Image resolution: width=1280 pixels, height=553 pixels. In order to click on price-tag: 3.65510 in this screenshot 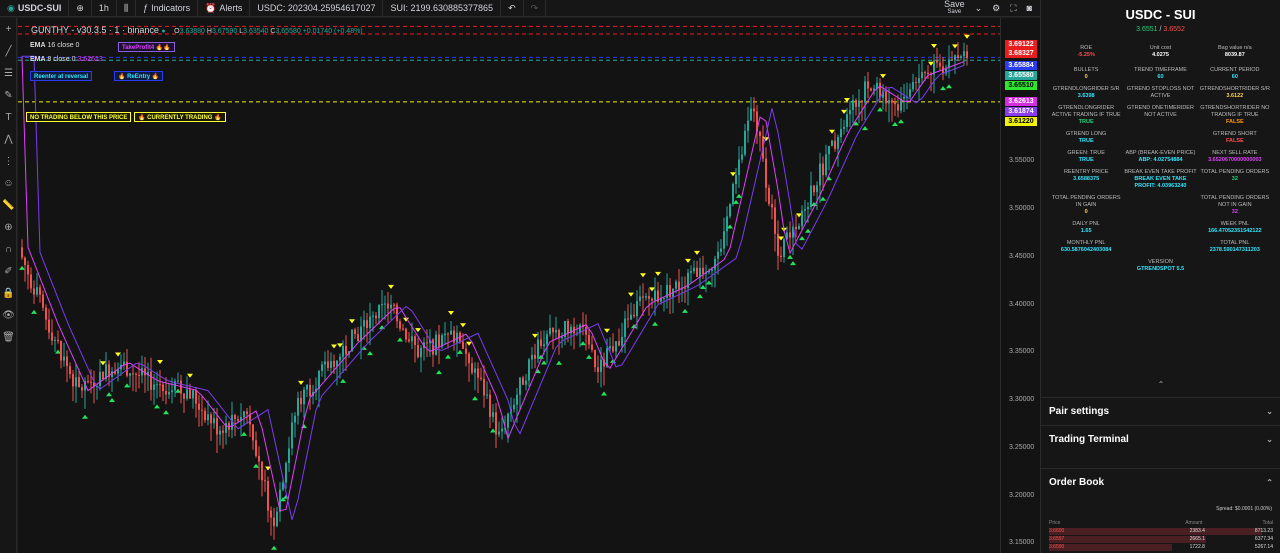, I will do `click(1021, 85)`.